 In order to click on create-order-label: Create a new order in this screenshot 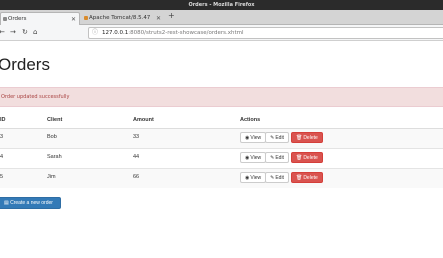, I will do `click(31, 203)`.